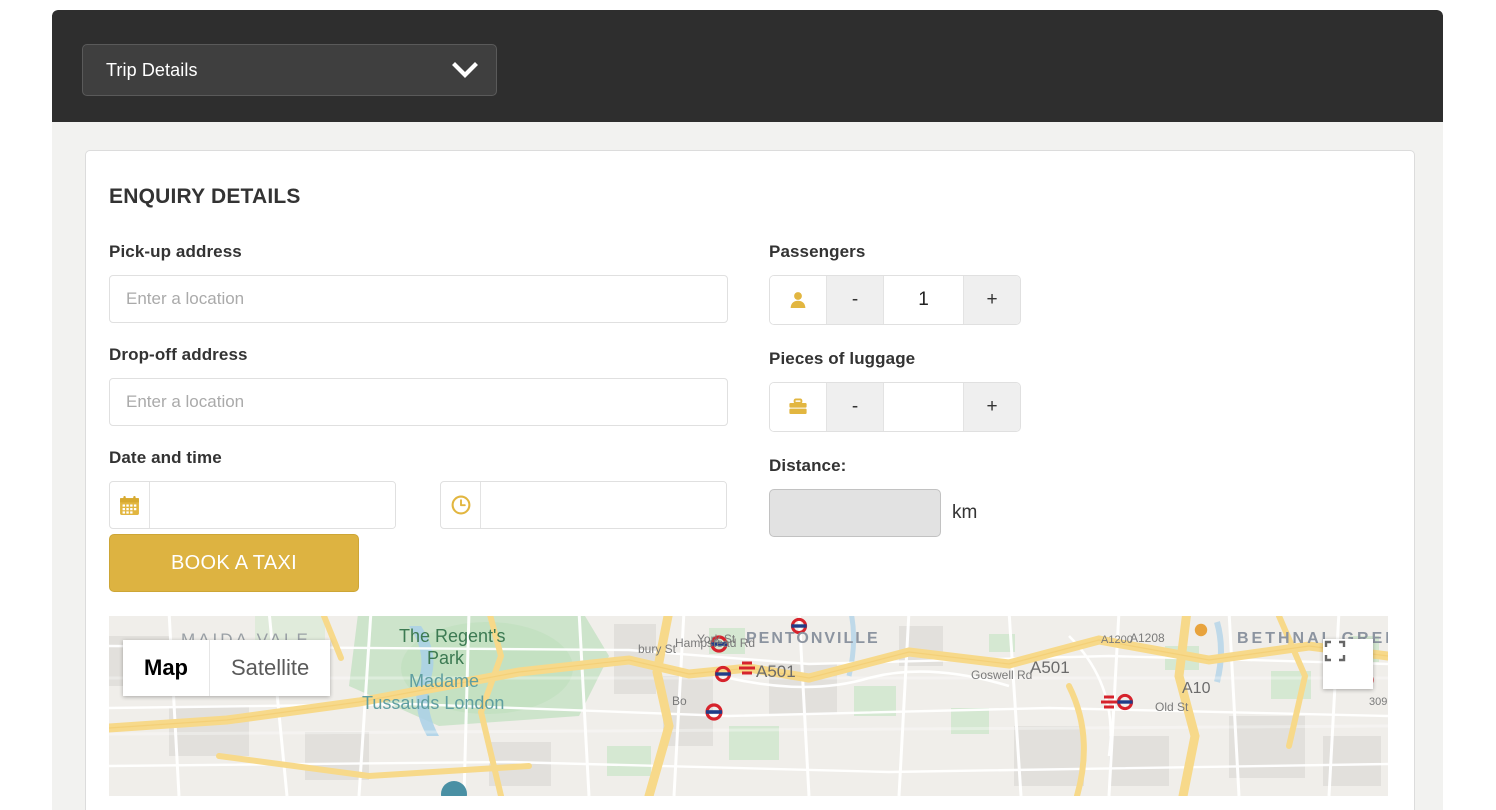 The image size is (1496, 810). Describe the element at coordinates (165, 457) in the screenshot. I see `date-and-time-label: Date and time` at that location.